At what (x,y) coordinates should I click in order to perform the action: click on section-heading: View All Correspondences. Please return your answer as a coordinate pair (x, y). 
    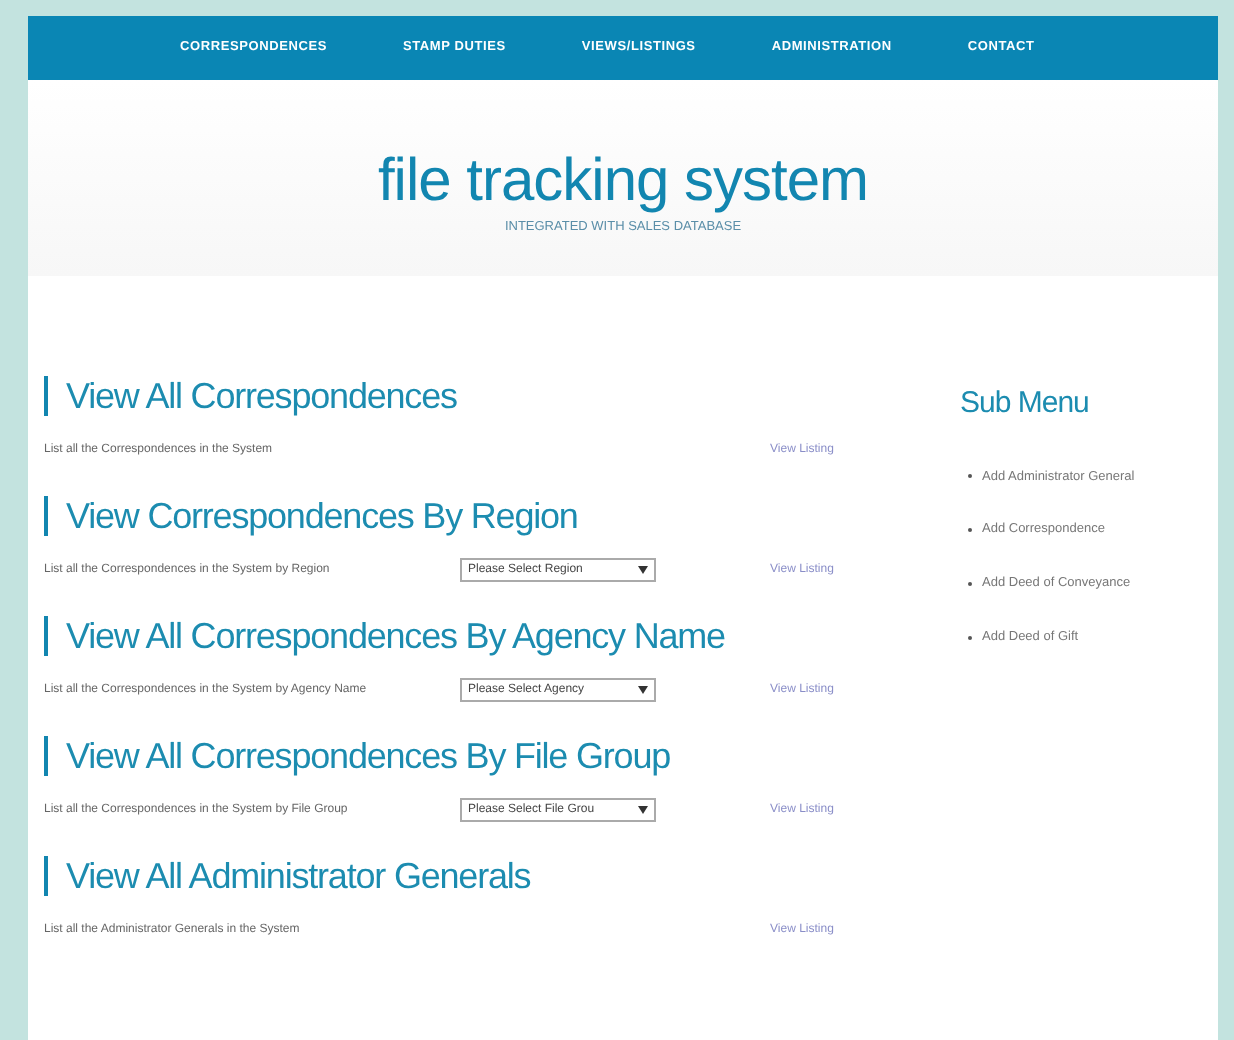
    Looking at the image, I should click on (261, 396).